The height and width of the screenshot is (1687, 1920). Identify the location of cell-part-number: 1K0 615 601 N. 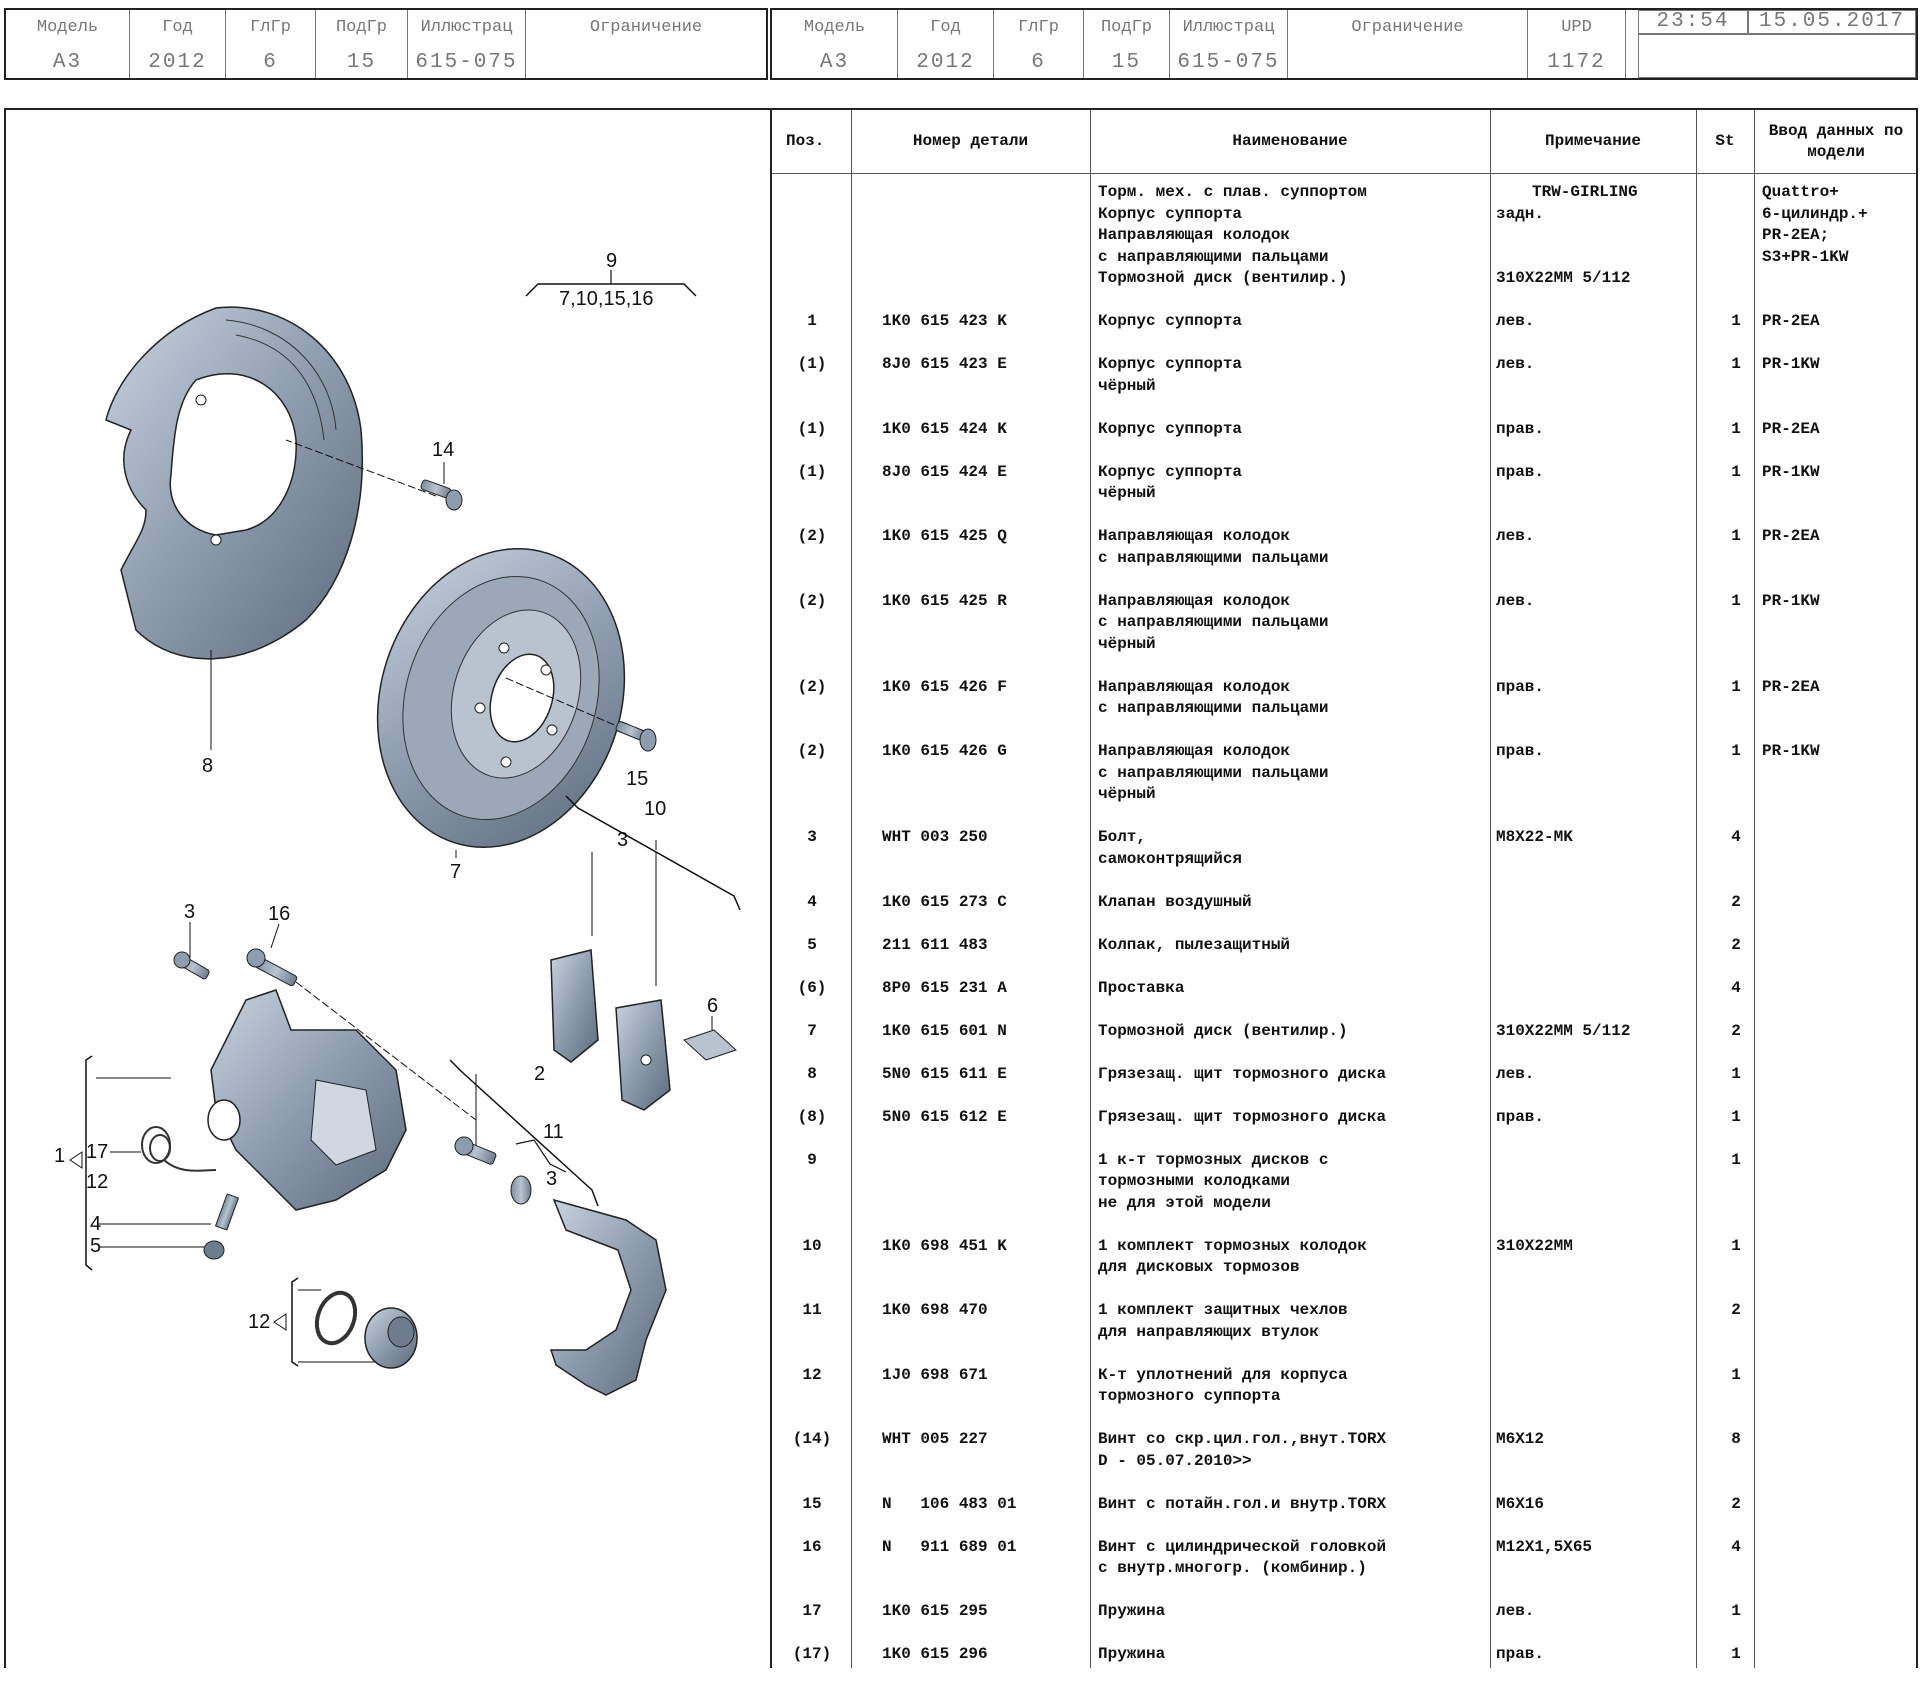
(944, 1030).